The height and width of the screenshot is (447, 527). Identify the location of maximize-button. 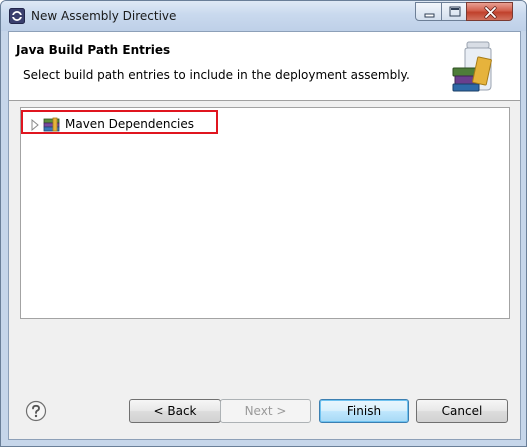
(454, 11).